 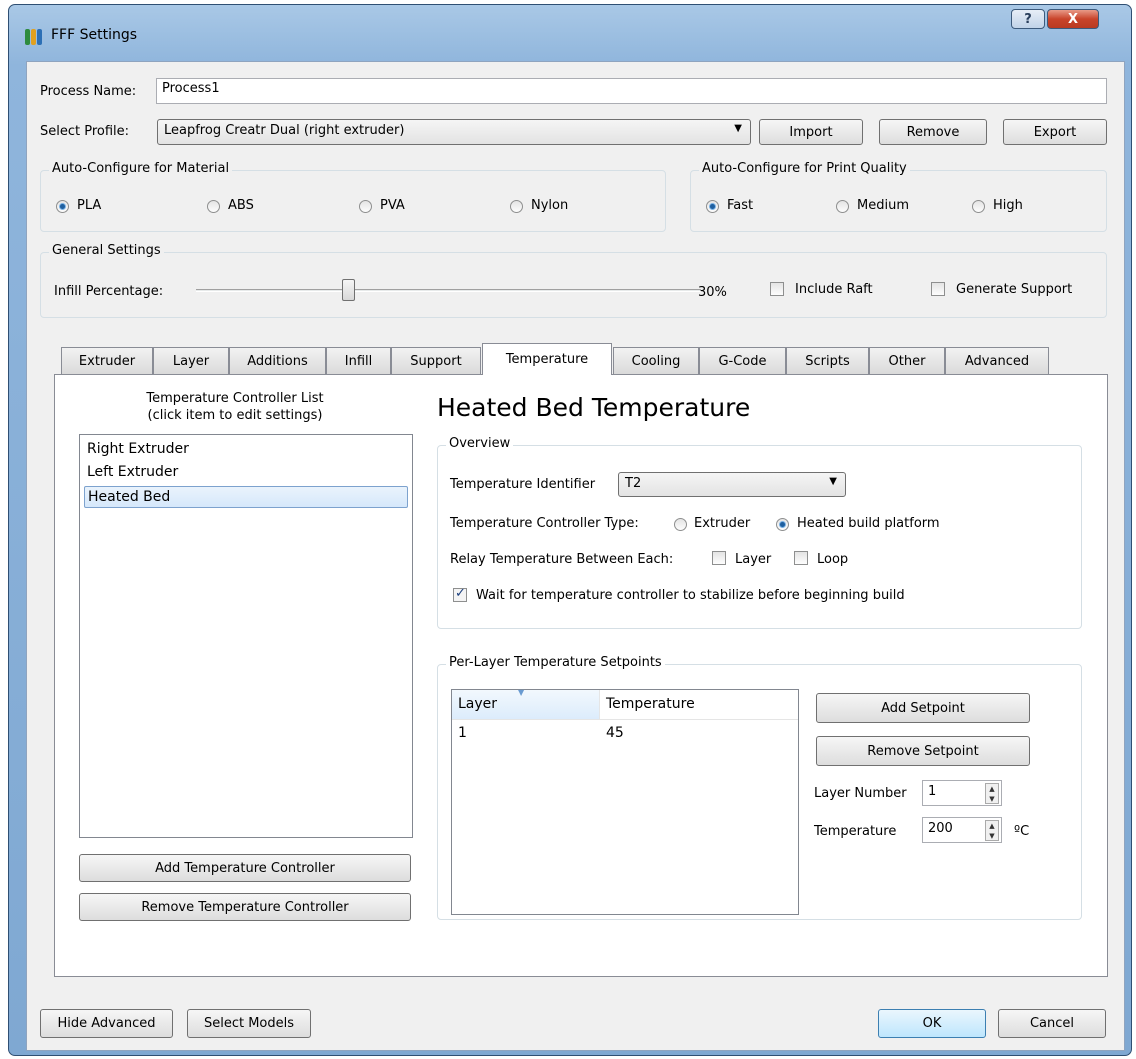 I want to click on controller-item-heated-bed: Heated Bed, so click(x=246, y=497).